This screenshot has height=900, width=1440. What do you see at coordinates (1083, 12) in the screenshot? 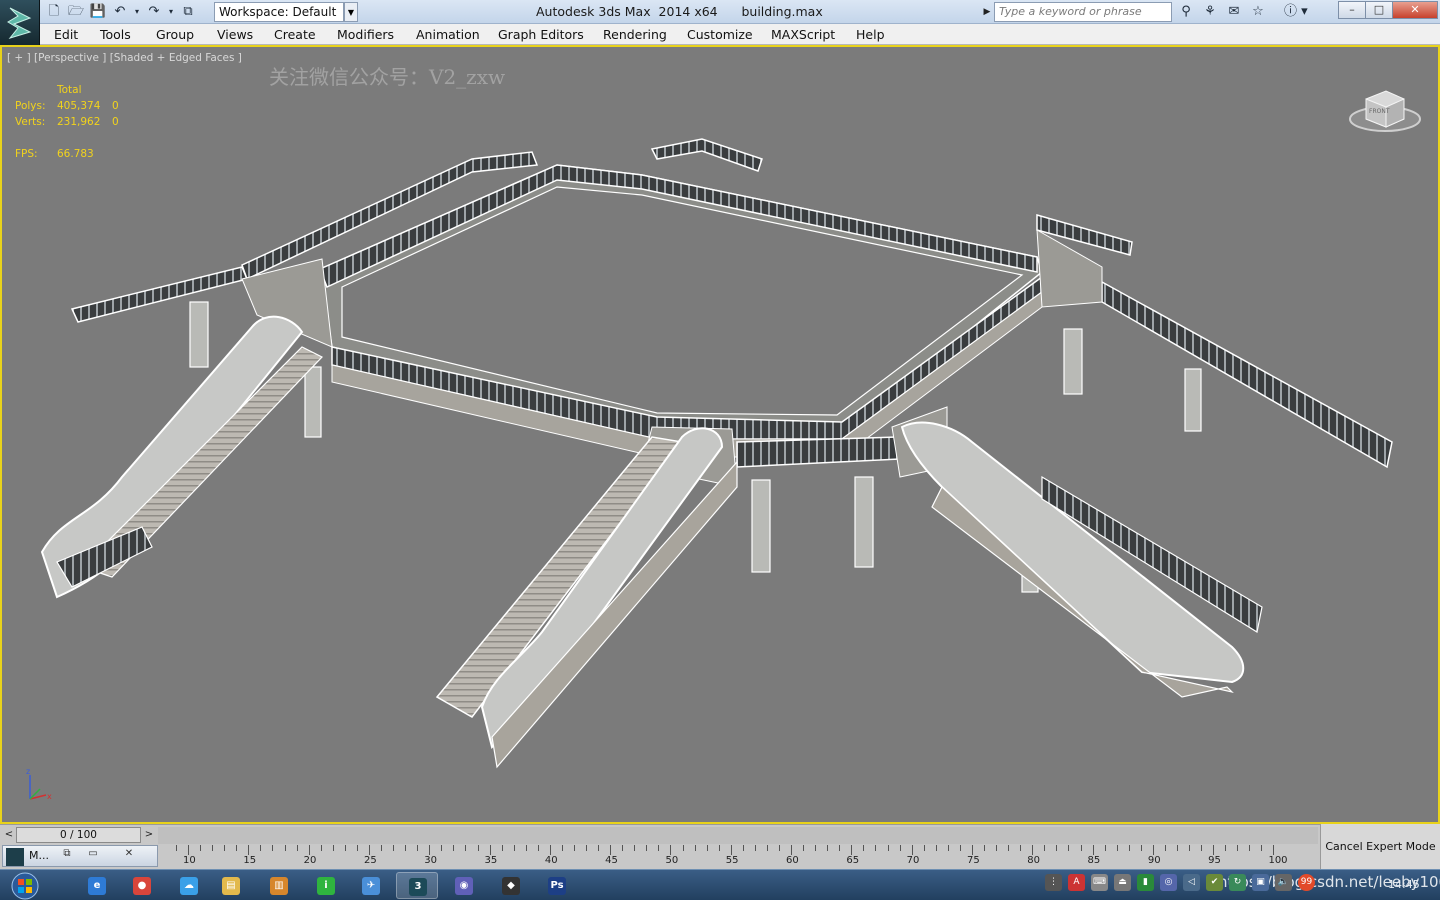
I see `search-input: Type a keyword or phrase` at bounding box center [1083, 12].